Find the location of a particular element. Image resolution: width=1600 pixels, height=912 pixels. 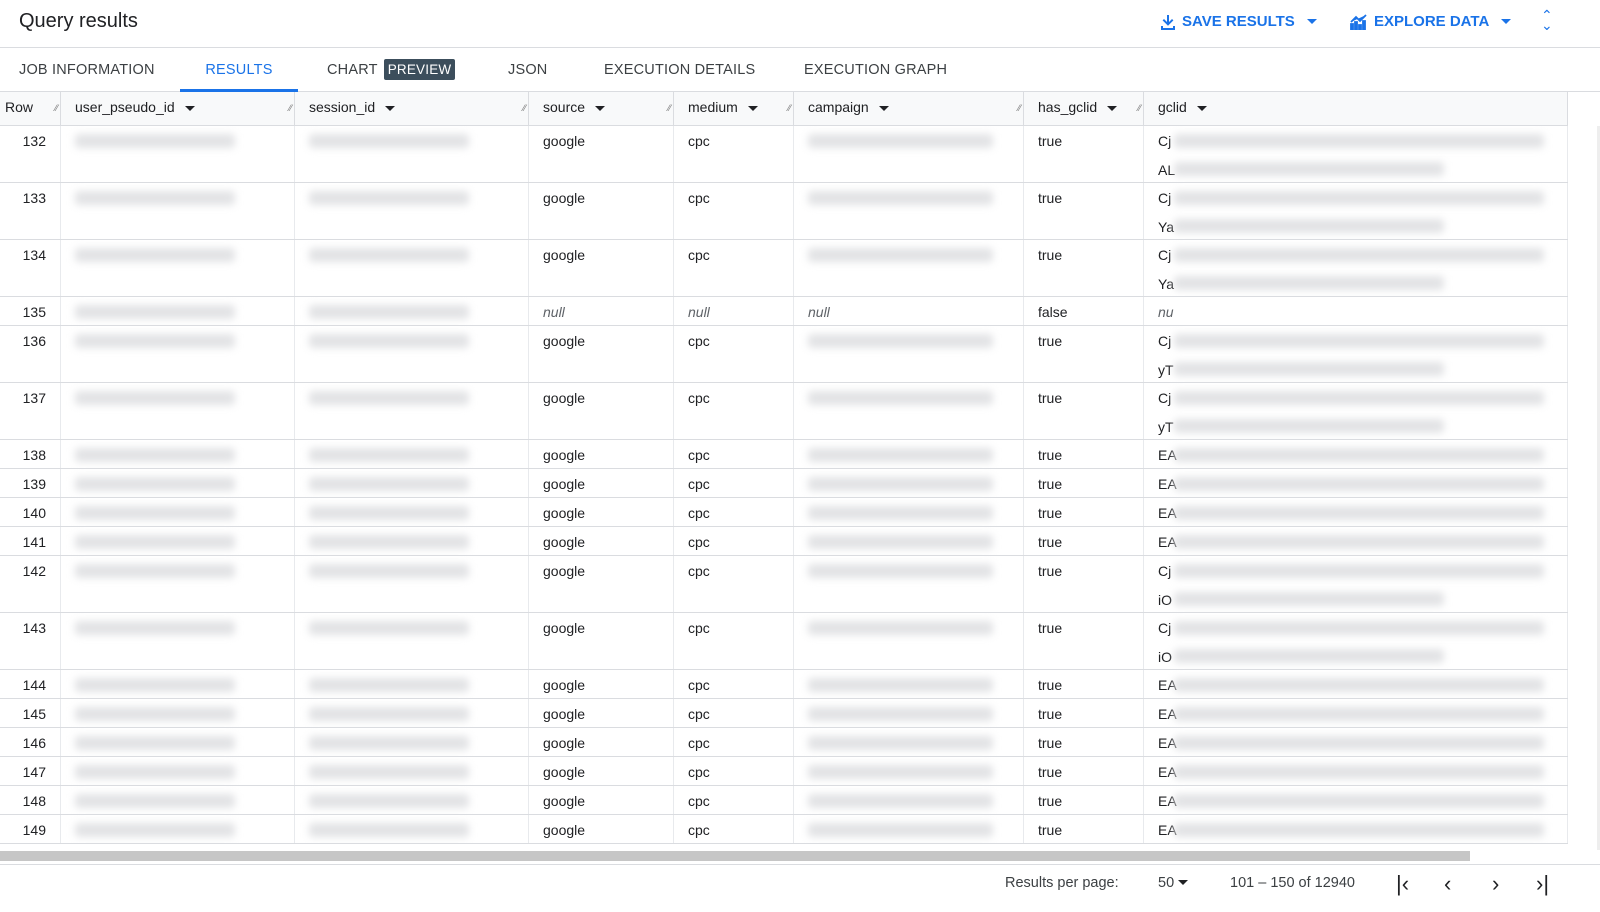

table-row: 140 google cpc true EA is located at coordinates (784, 512).